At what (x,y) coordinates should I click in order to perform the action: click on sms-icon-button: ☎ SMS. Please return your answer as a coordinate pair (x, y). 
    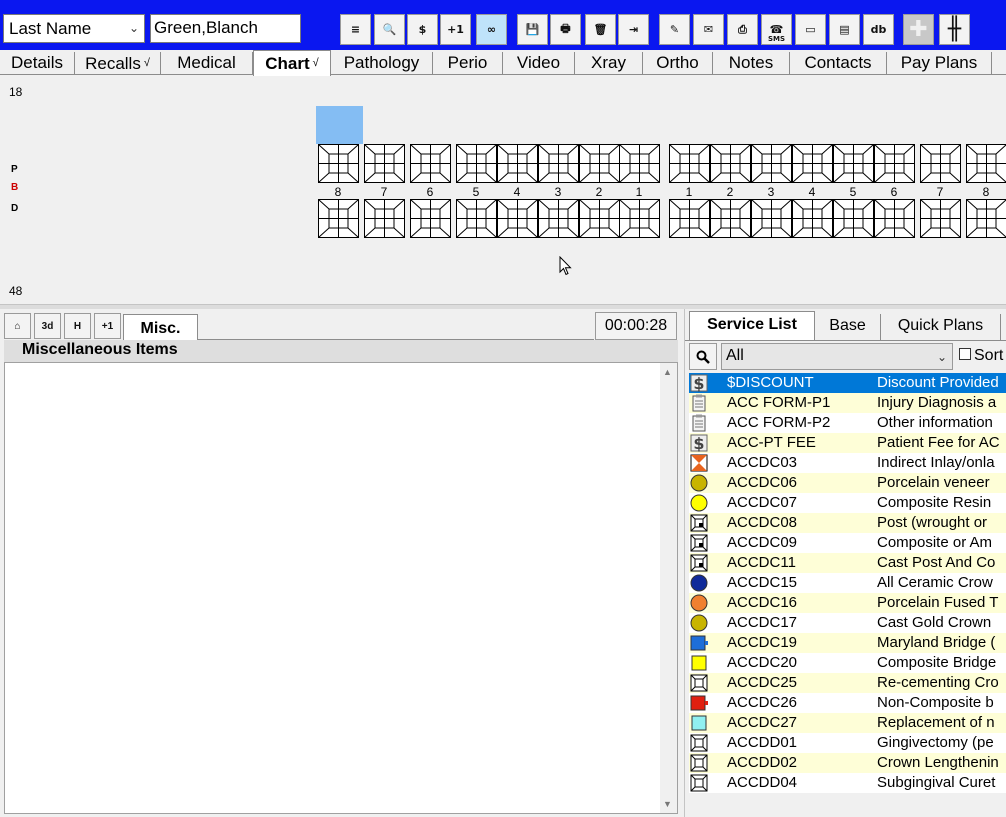
    Looking at the image, I should click on (776, 29).